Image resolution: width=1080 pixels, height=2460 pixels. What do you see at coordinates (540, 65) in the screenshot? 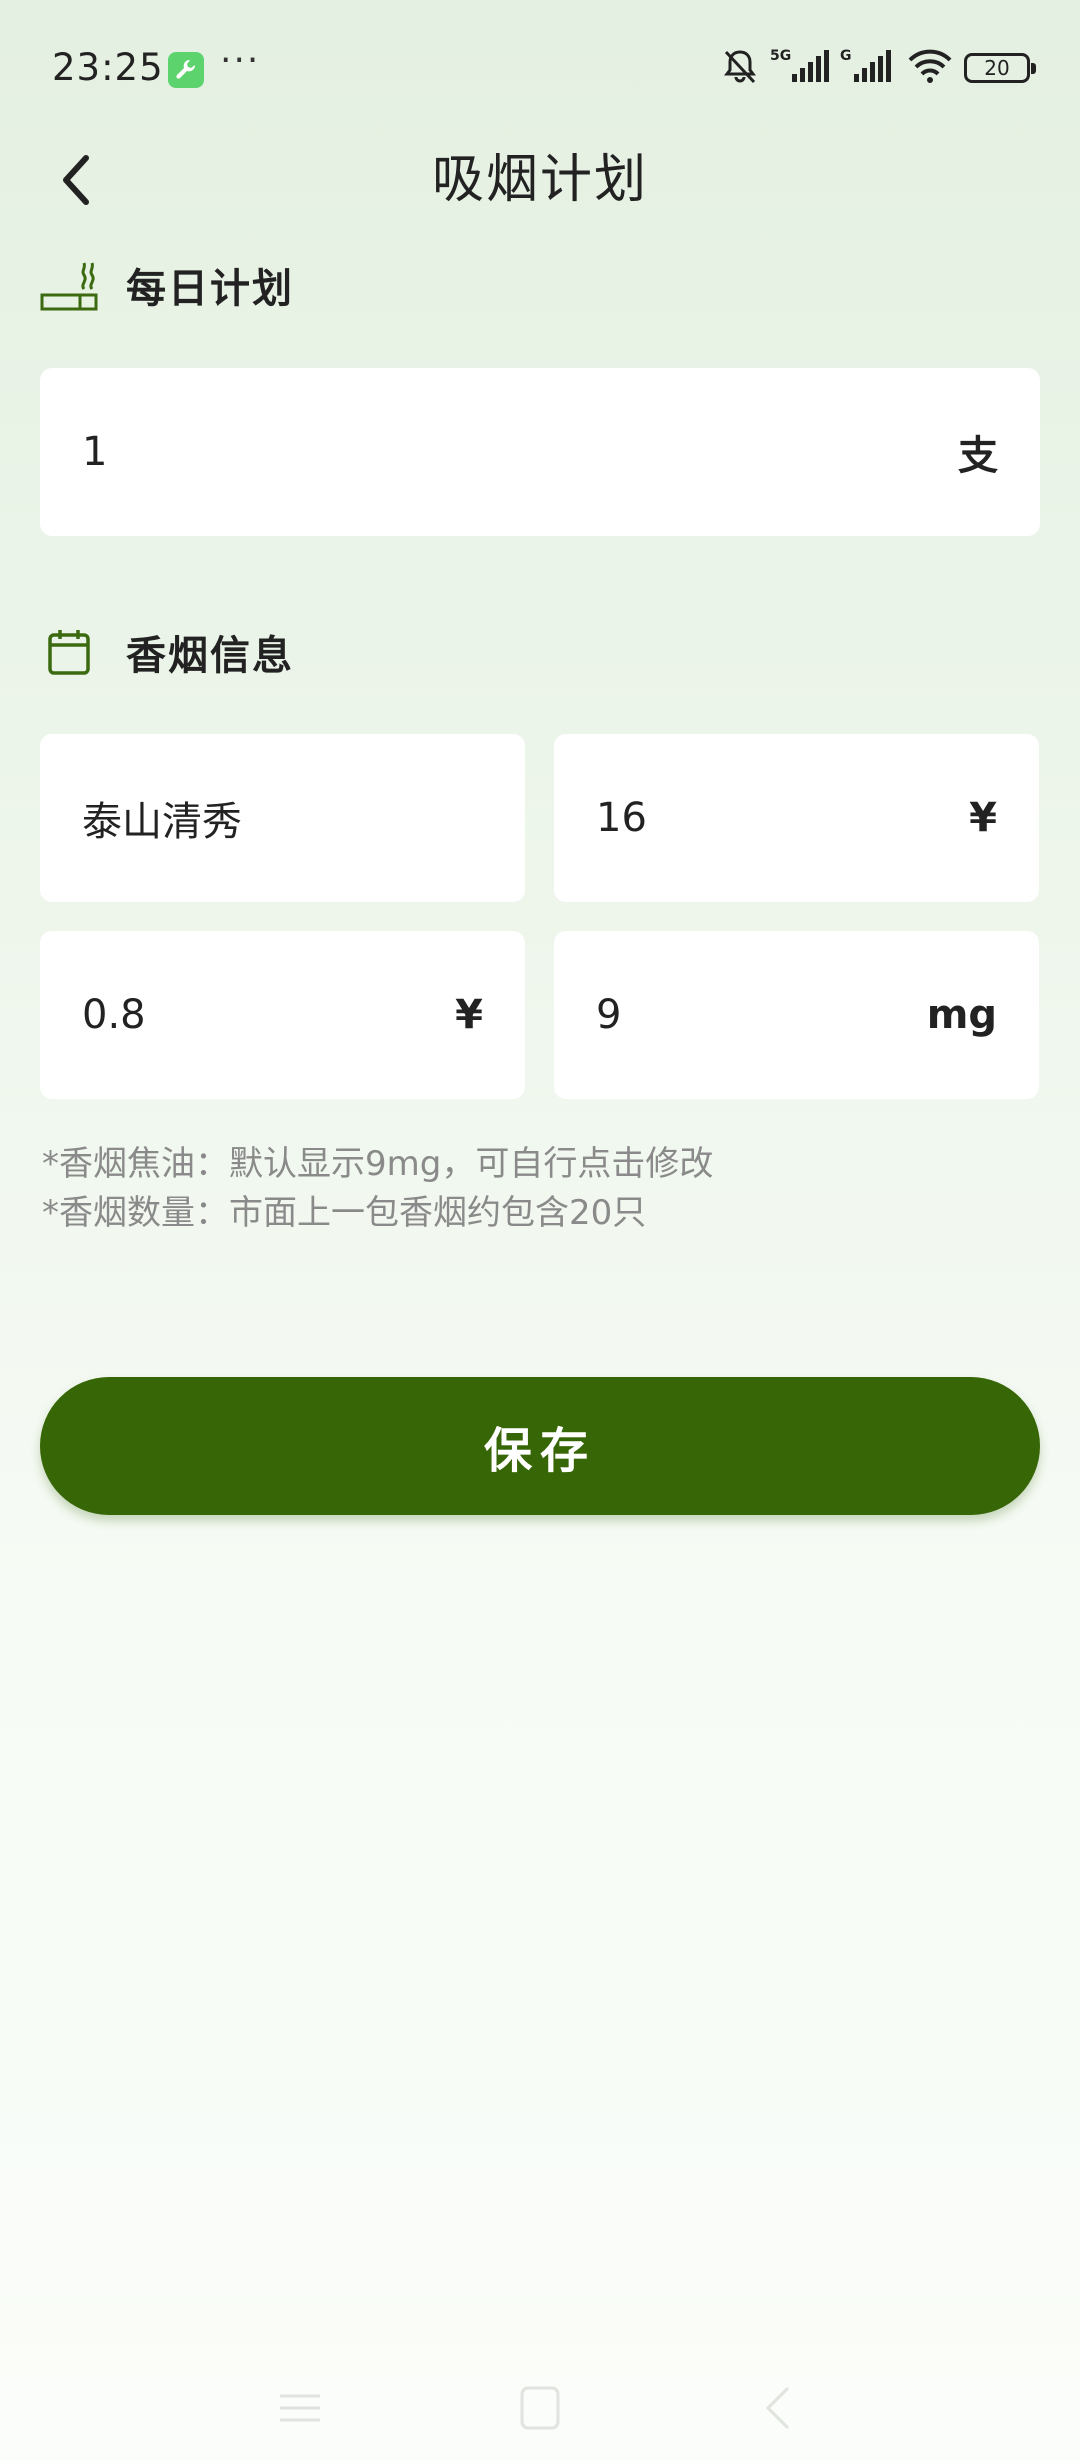
I see `status-bar: 23:25 ··· 5G G 20` at bounding box center [540, 65].